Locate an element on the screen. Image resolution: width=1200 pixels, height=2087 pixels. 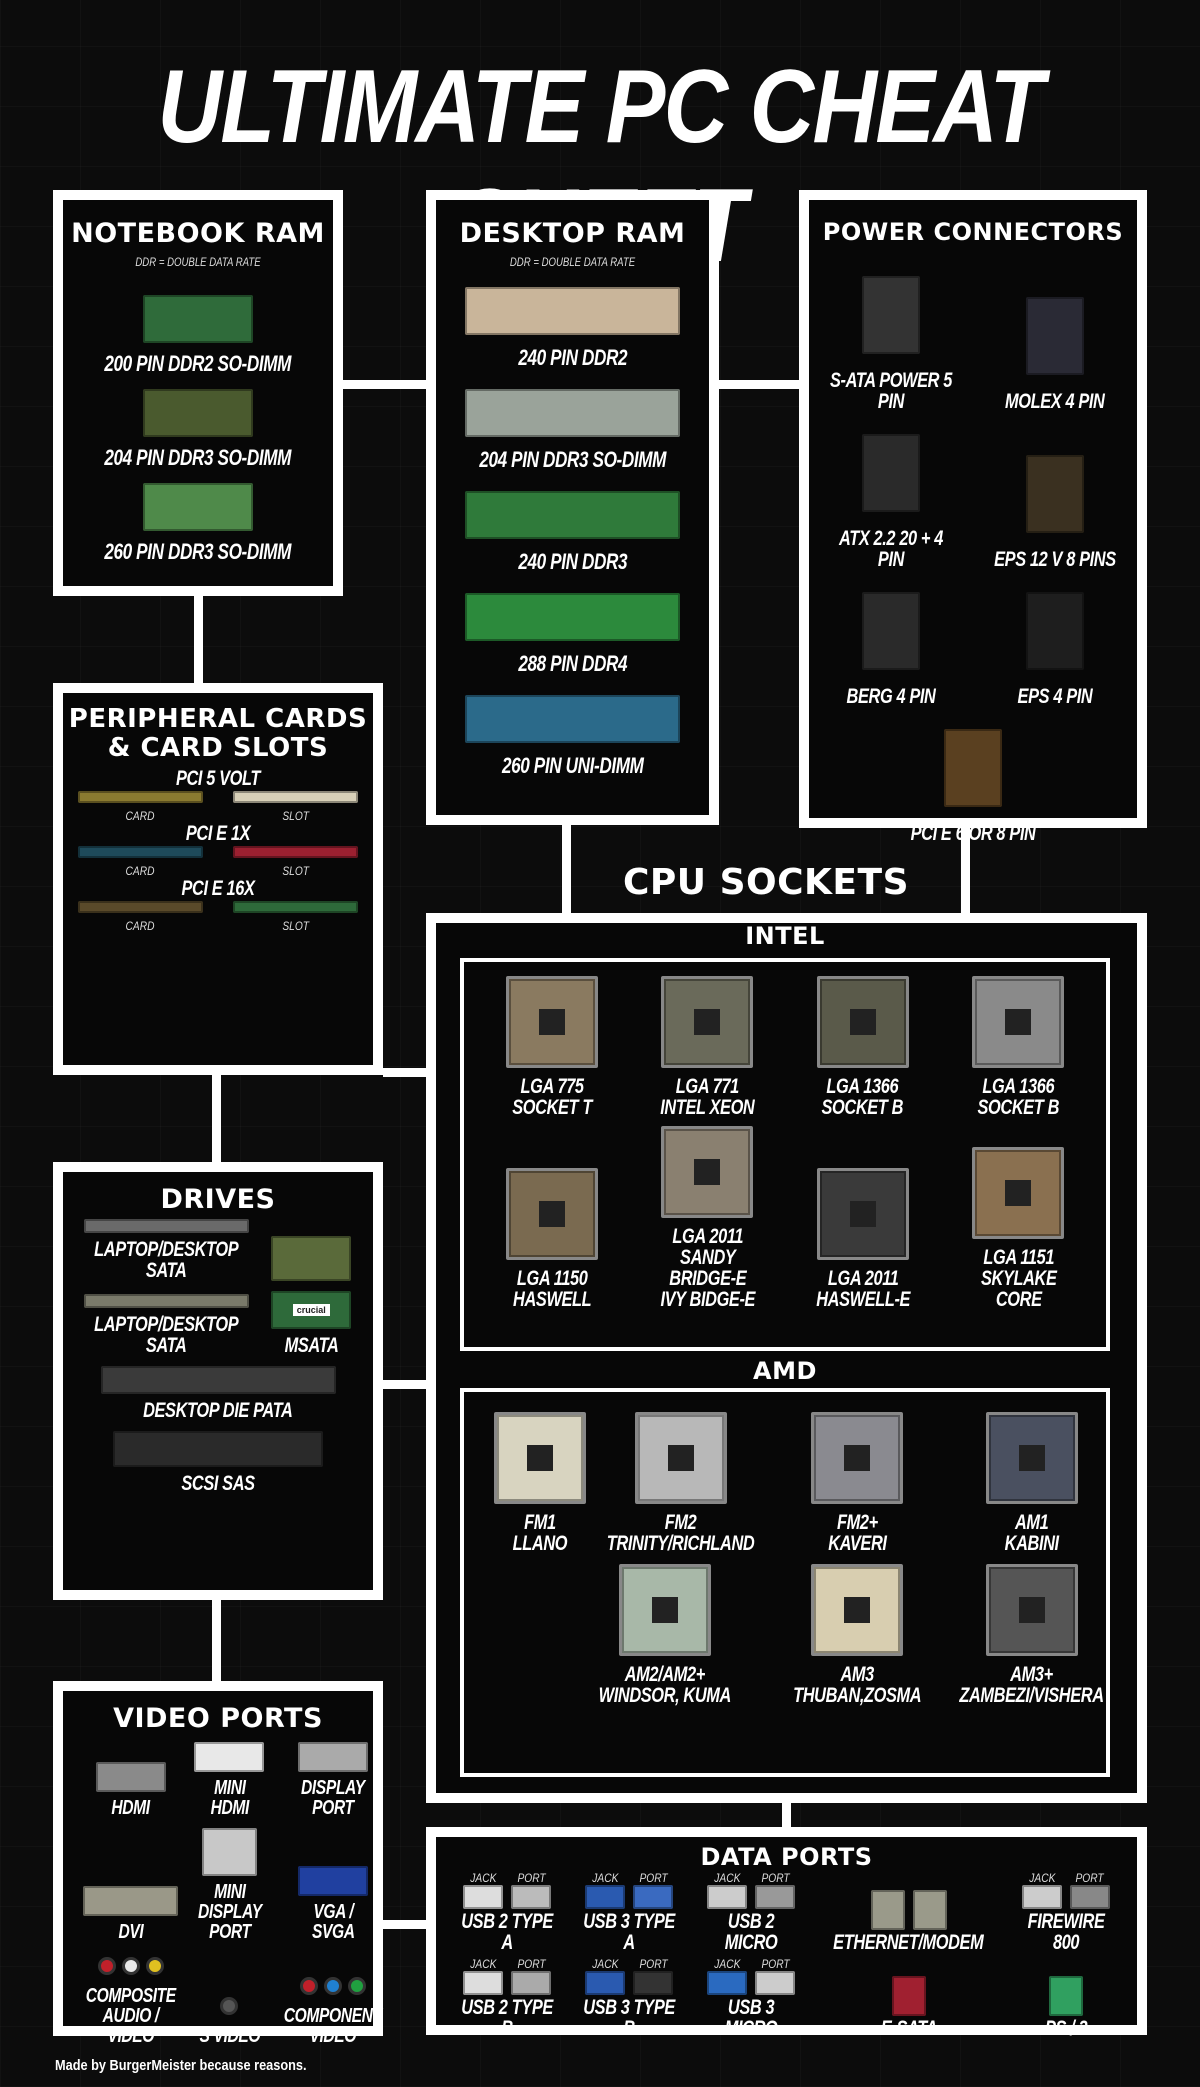
video-port-label: COMPONENT VIDEO is located at coordinates (333, 2026).